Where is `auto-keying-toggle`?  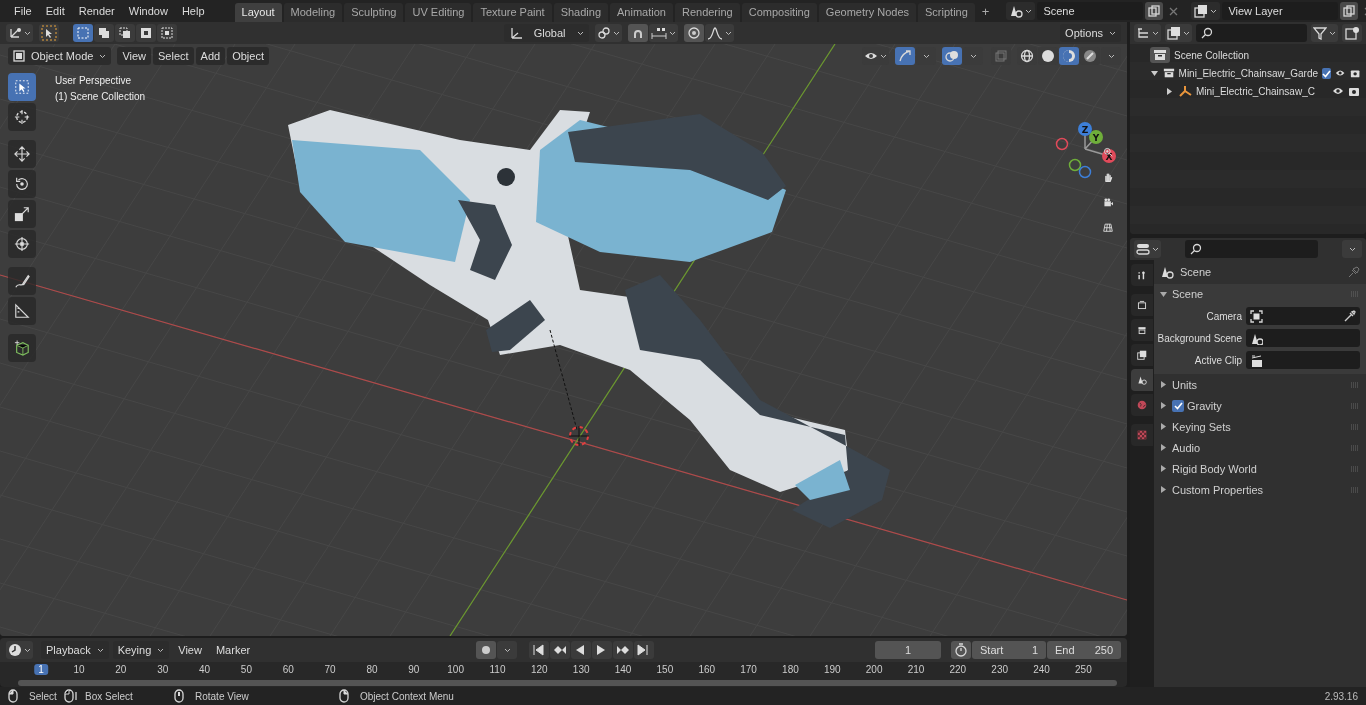 auto-keying-toggle is located at coordinates (486, 650).